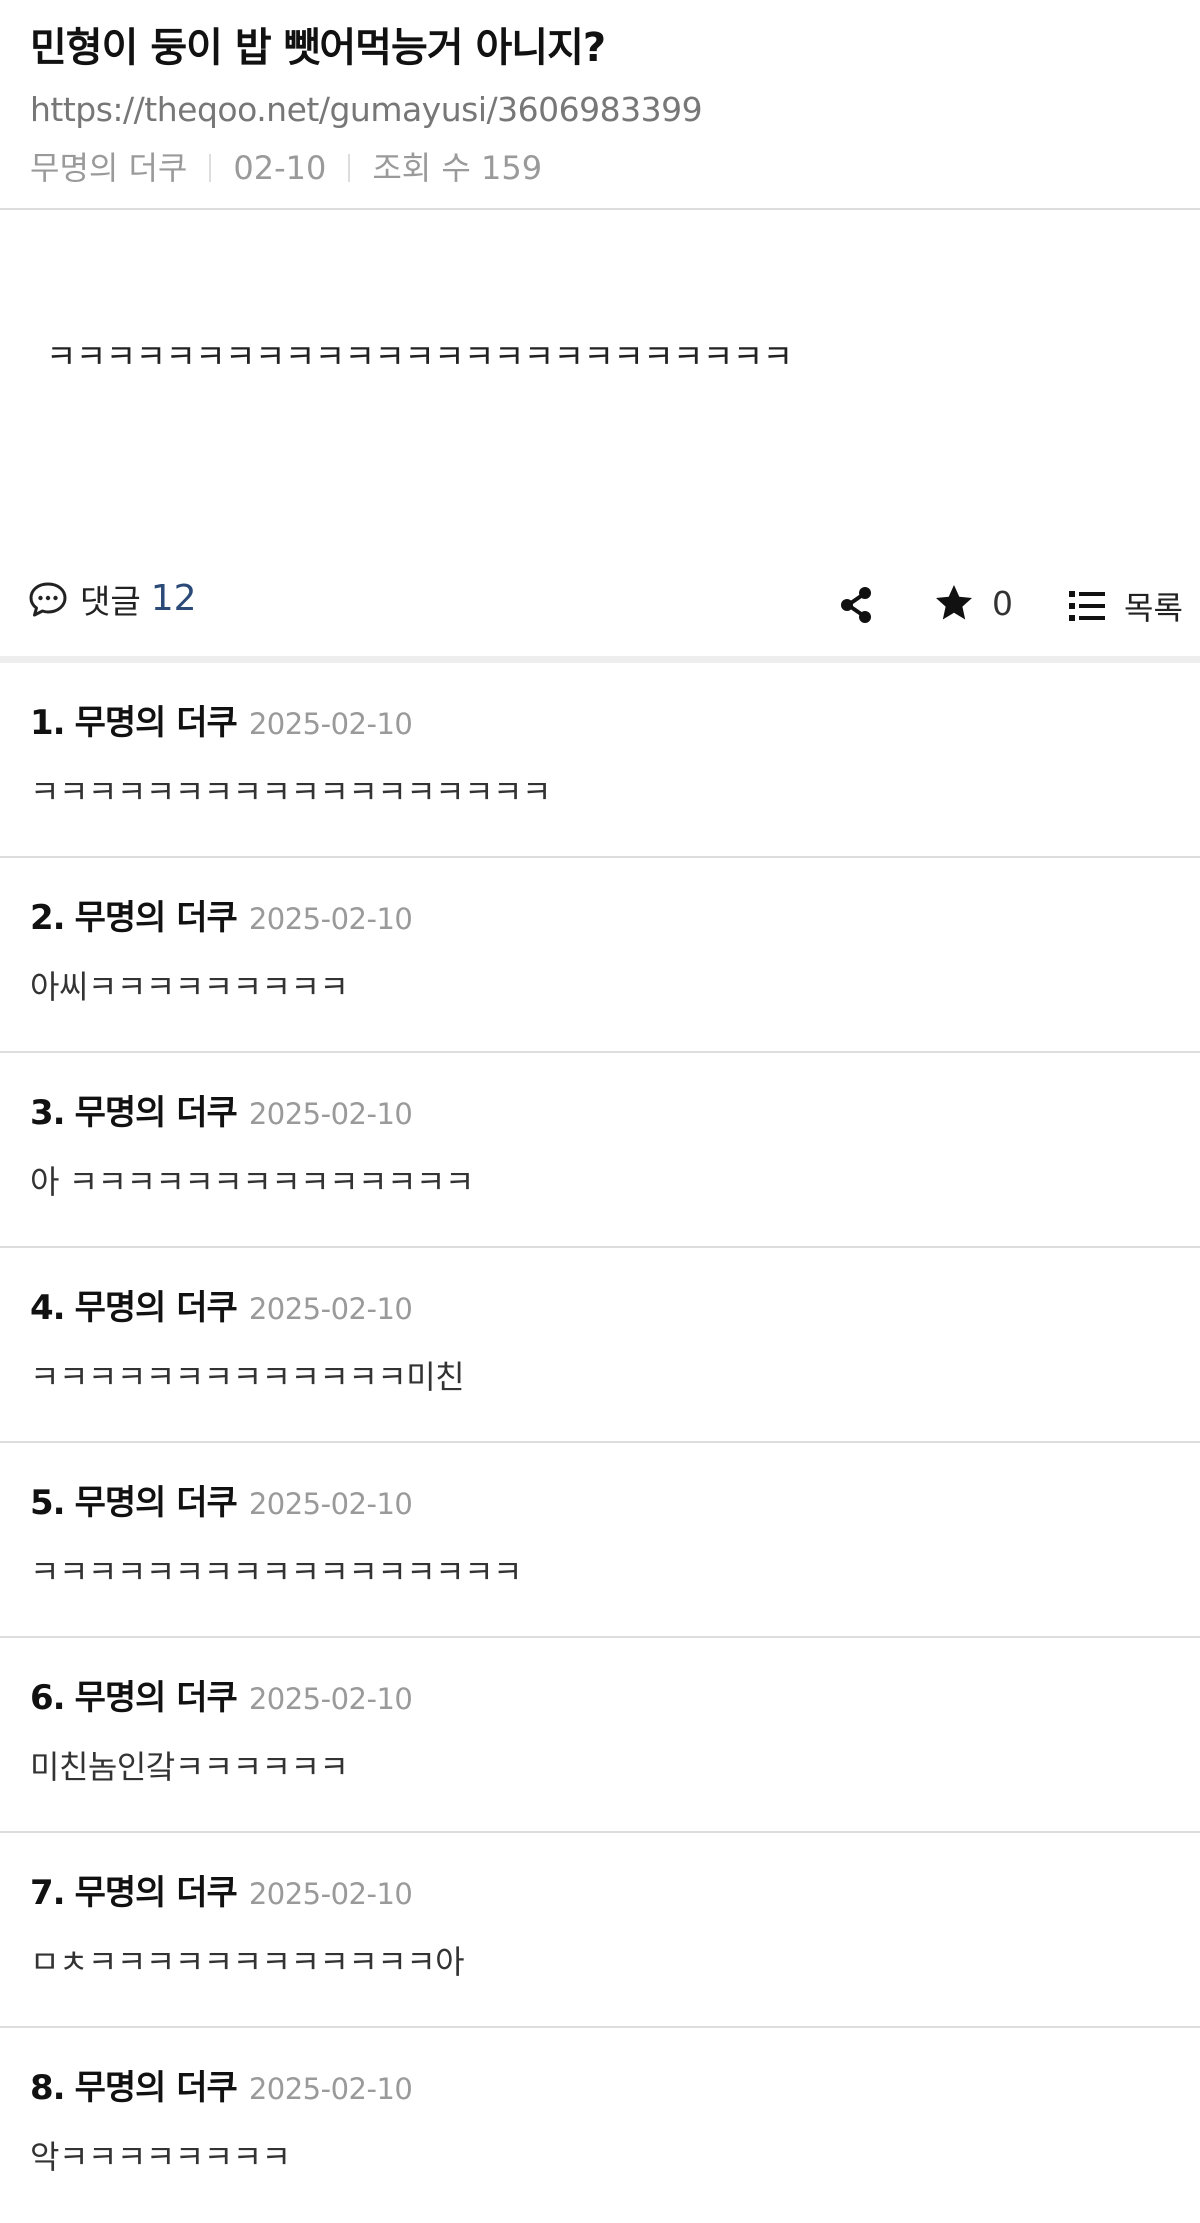  Describe the element at coordinates (954, 602) in the screenshot. I see `star-icon` at that location.